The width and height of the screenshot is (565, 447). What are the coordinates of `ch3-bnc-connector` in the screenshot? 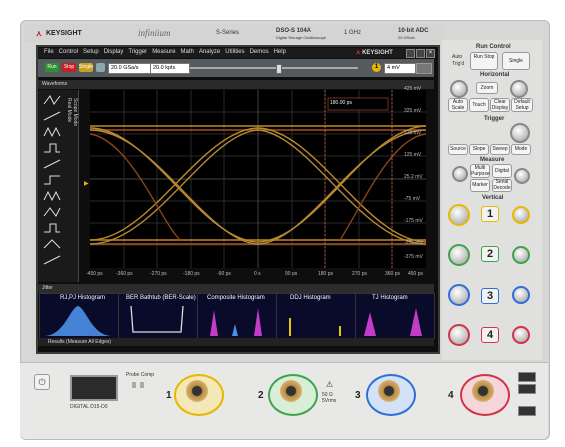 It's located at (389, 391).